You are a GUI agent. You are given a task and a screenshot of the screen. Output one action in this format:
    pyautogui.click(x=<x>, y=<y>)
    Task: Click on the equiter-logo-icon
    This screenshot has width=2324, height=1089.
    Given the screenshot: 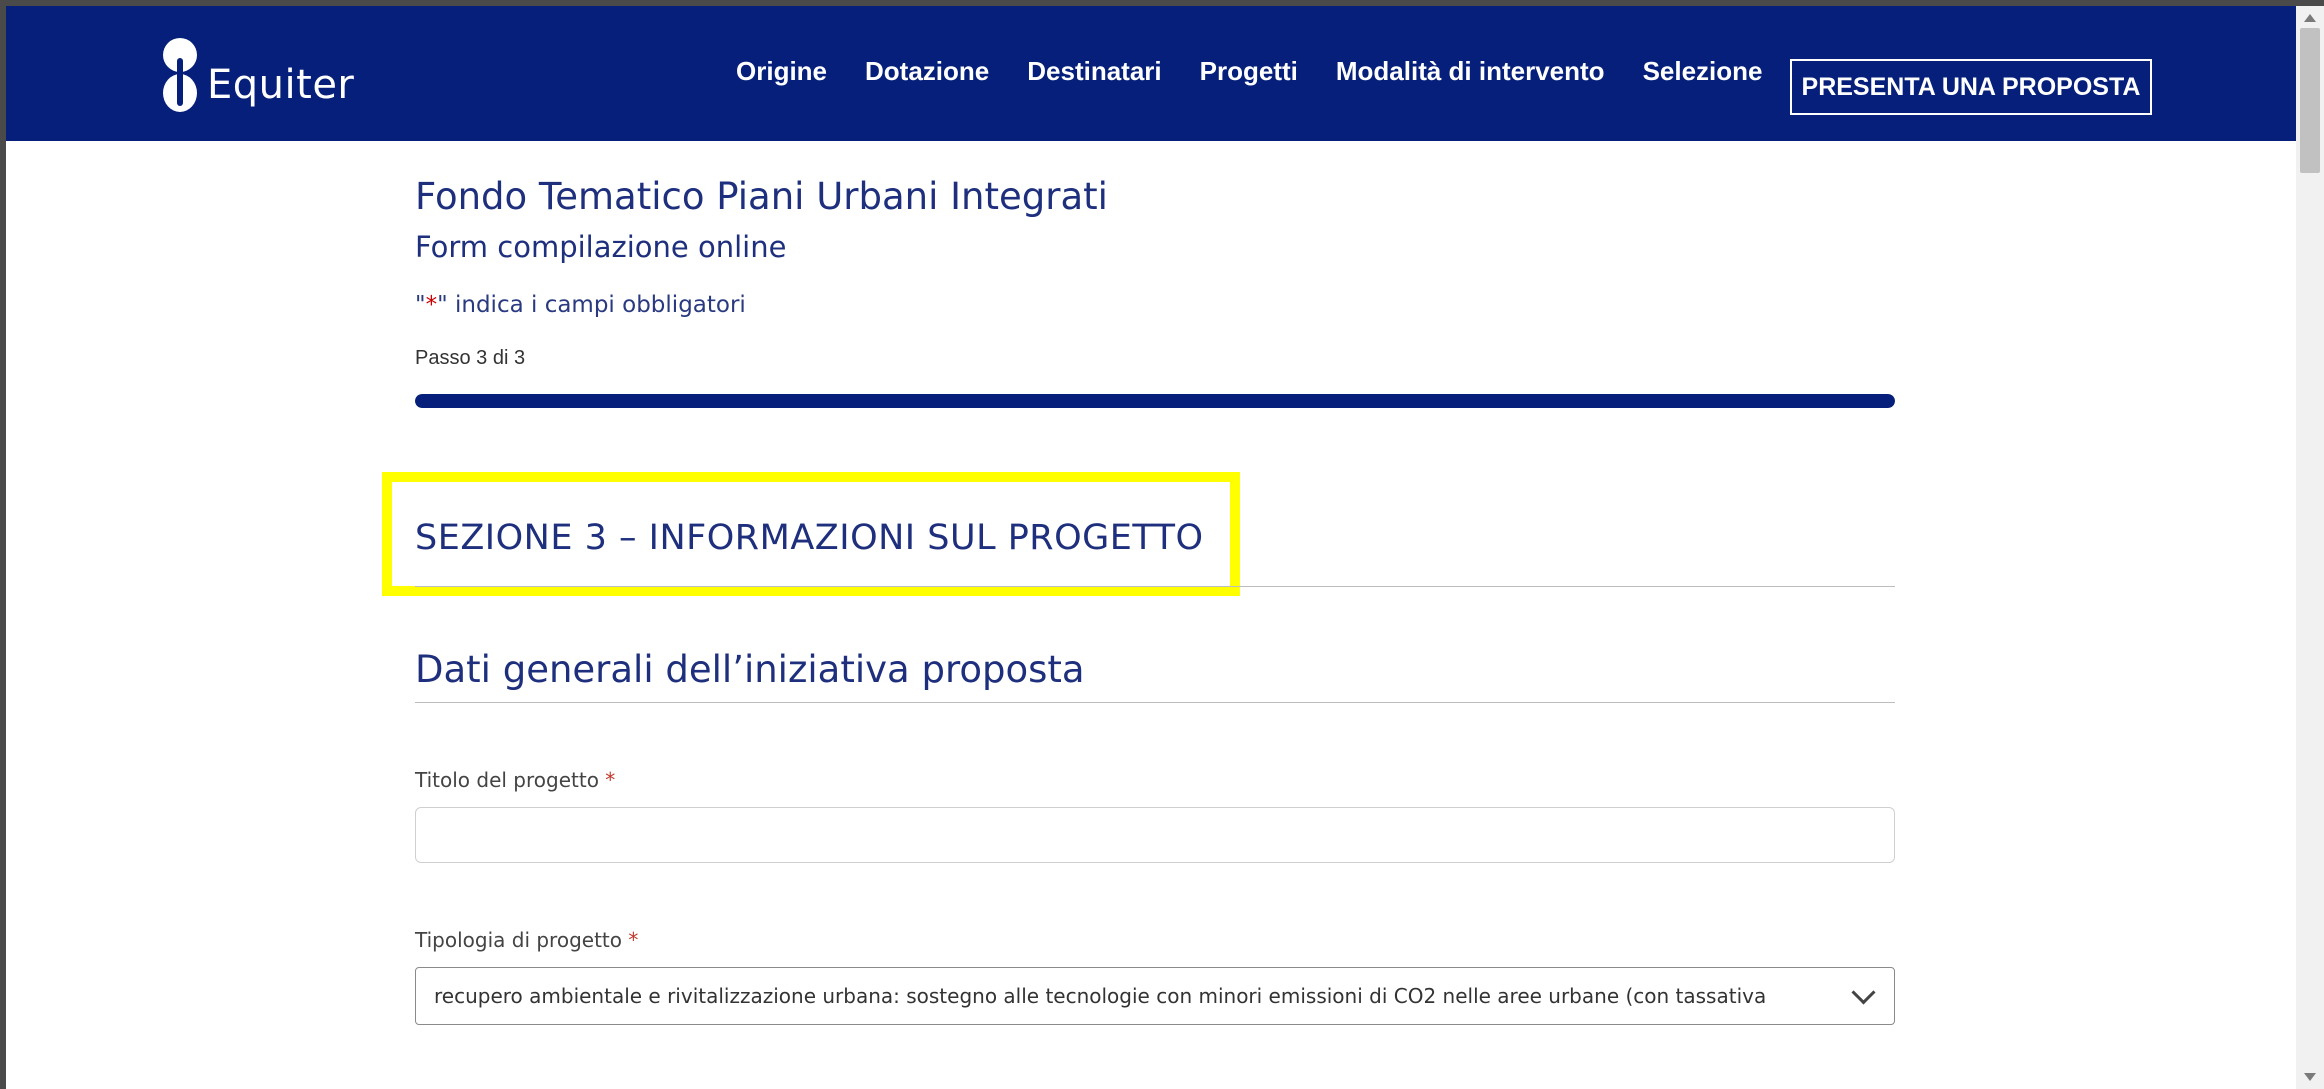 What is the action you would take?
    pyautogui.click(x=181, y=76)
    